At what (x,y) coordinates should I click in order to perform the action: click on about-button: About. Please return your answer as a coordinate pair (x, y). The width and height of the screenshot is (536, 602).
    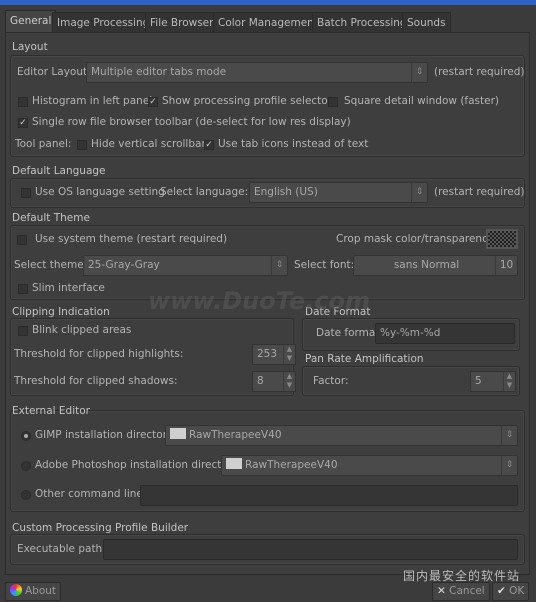
    Looking at the image, I should click on (33, 591).